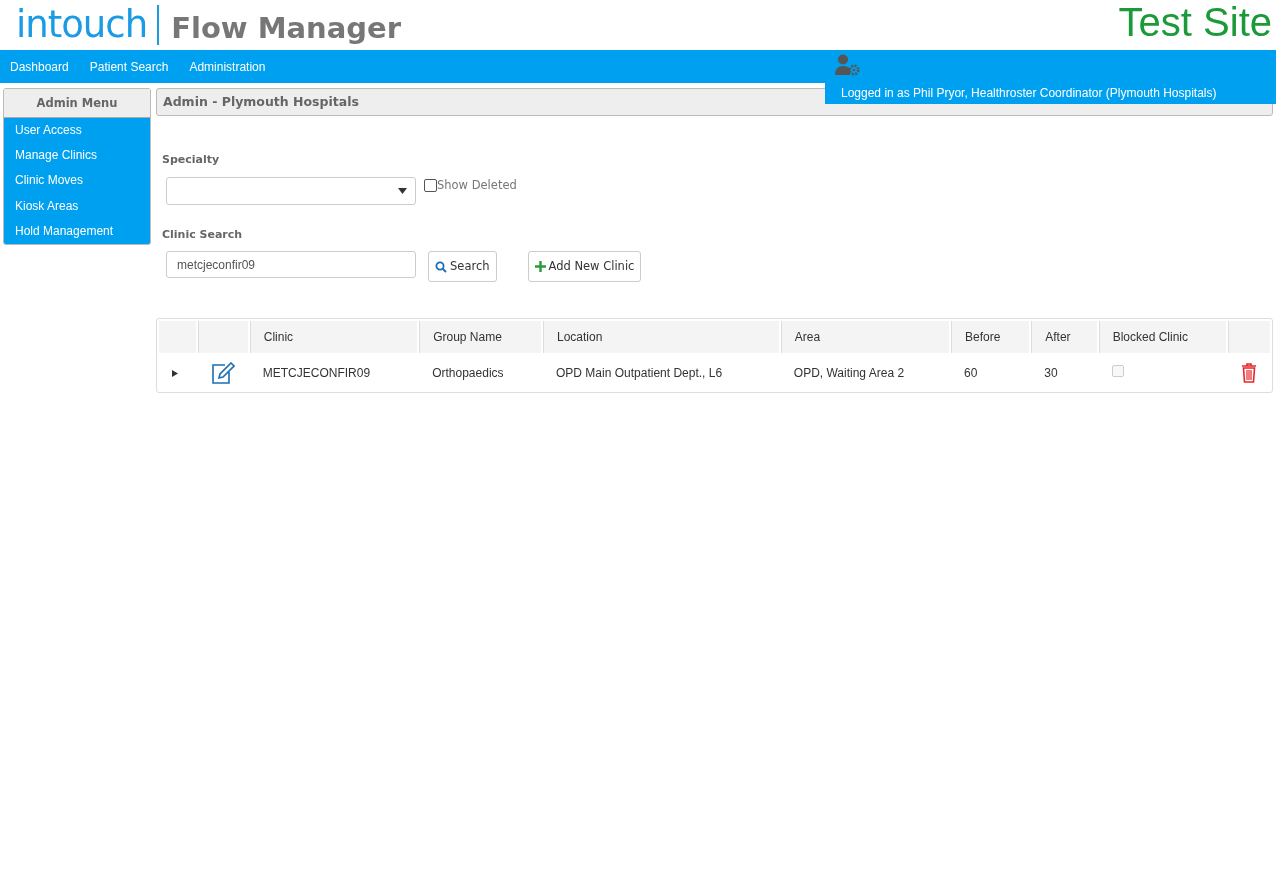 The height and width of the screenshot is (880, 1276). Describe the element at coordinates (77, 103) in the screenshot. I see `menu-title: Admin Menu` at that location.